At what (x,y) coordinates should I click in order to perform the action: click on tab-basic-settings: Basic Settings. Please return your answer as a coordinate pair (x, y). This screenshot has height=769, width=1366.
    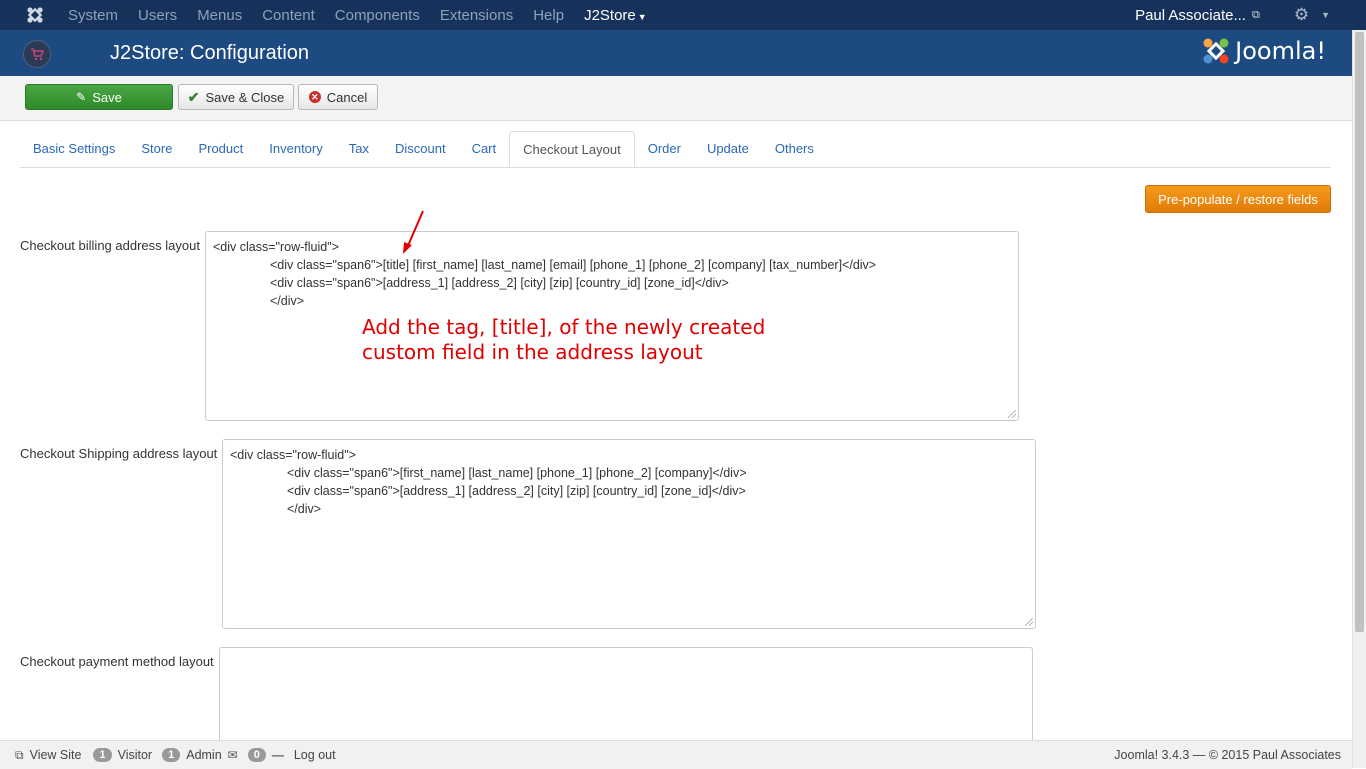
    Looking at the image, I should click on (74, 148).